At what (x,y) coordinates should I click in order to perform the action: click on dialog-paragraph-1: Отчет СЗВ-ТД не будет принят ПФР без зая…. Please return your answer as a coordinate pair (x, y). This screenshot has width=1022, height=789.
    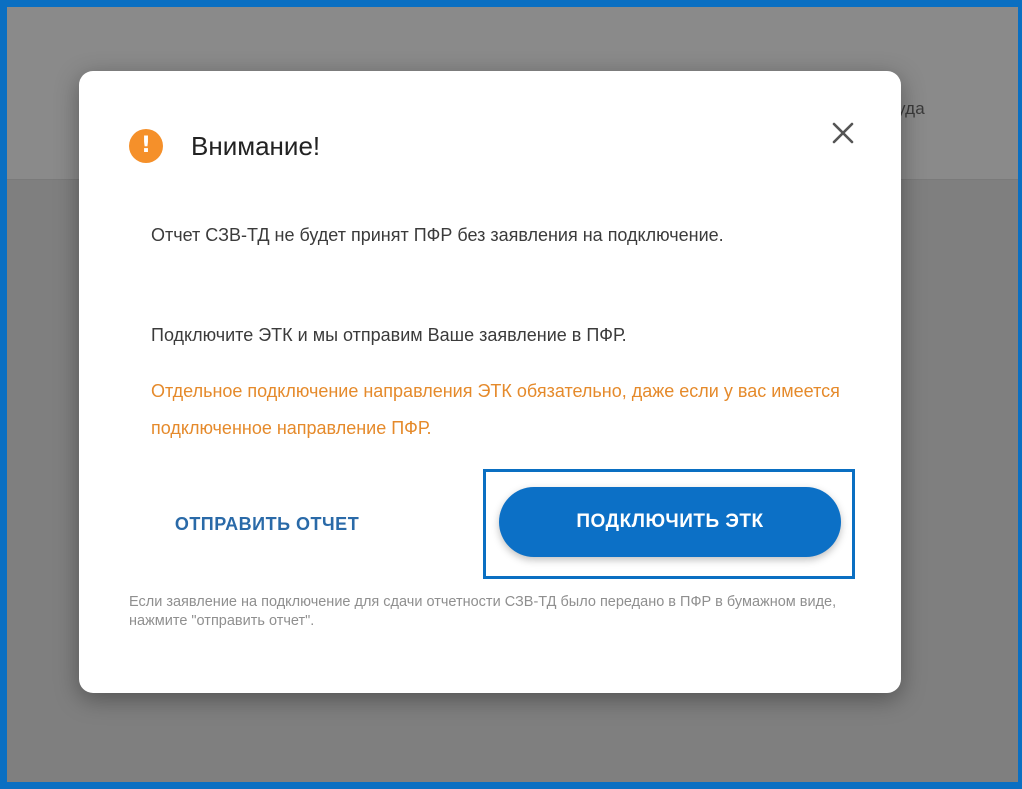
    Looking at the image, I should click on (437, 235).